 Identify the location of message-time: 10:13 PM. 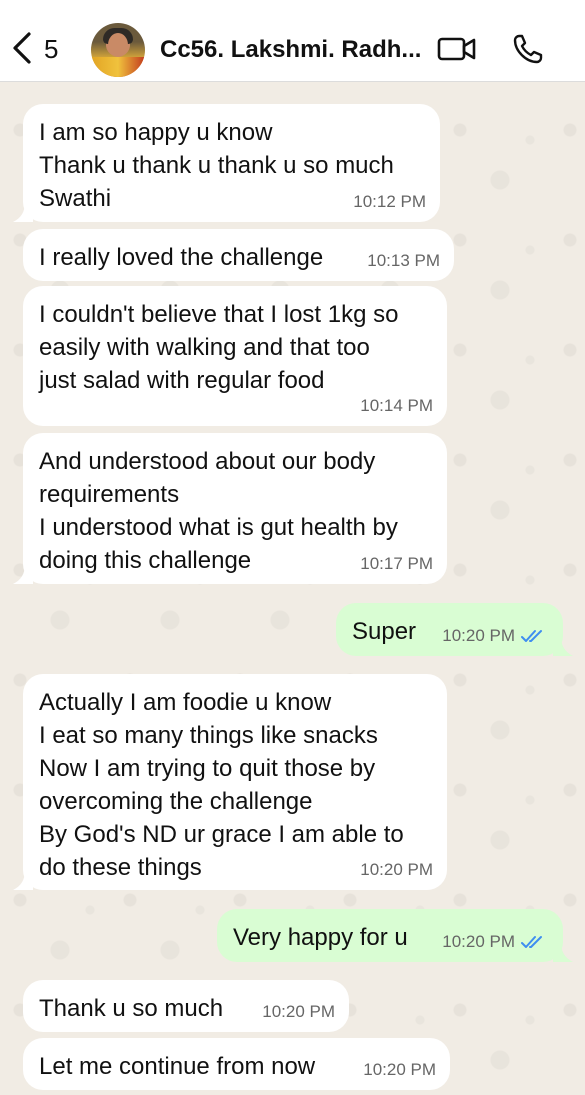
(403, 260).